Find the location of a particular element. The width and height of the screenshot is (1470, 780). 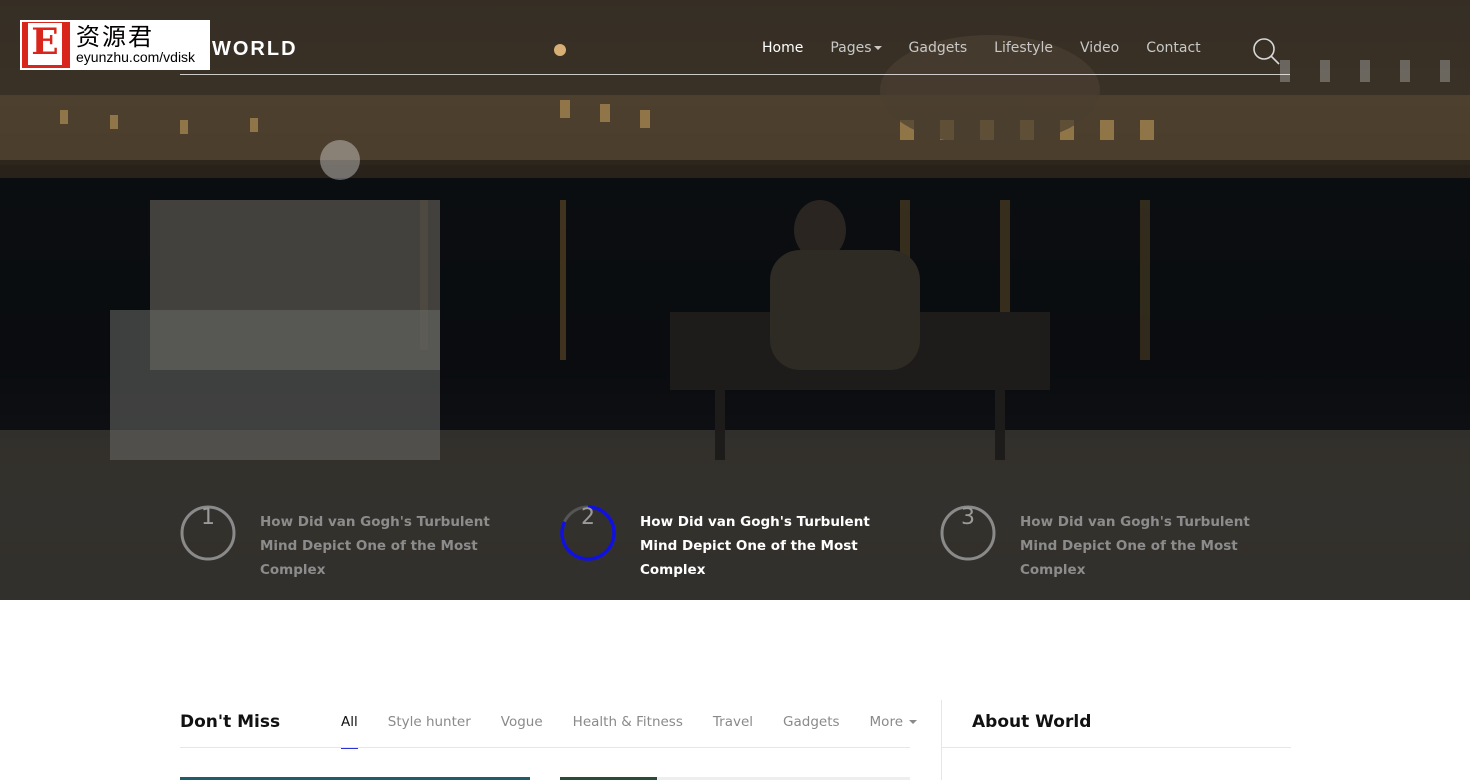

watermark-e-icon is located at coordinates (46, 44).